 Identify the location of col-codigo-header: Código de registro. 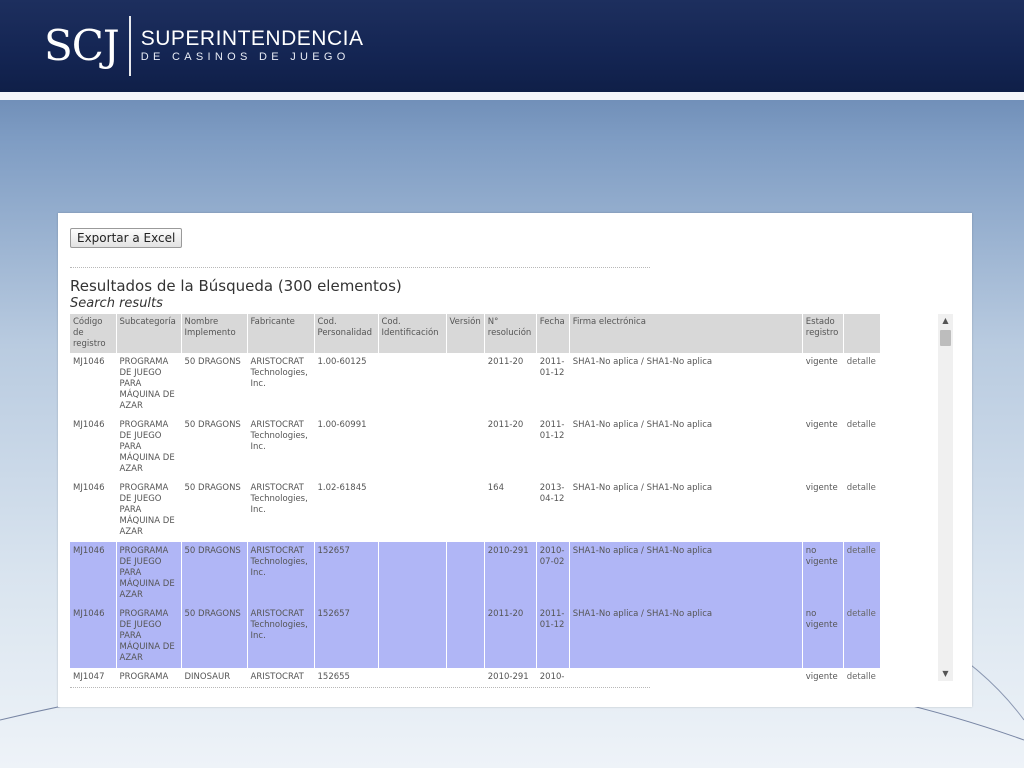
(93, 333).